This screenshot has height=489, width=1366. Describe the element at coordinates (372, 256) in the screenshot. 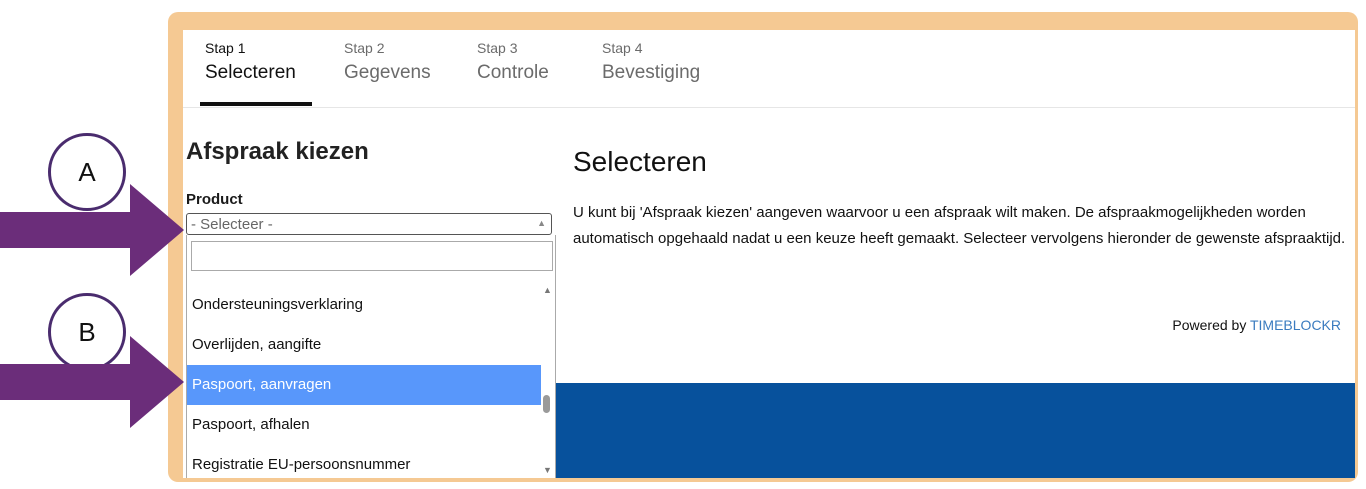

I see `dropdown-search-input` at that location.